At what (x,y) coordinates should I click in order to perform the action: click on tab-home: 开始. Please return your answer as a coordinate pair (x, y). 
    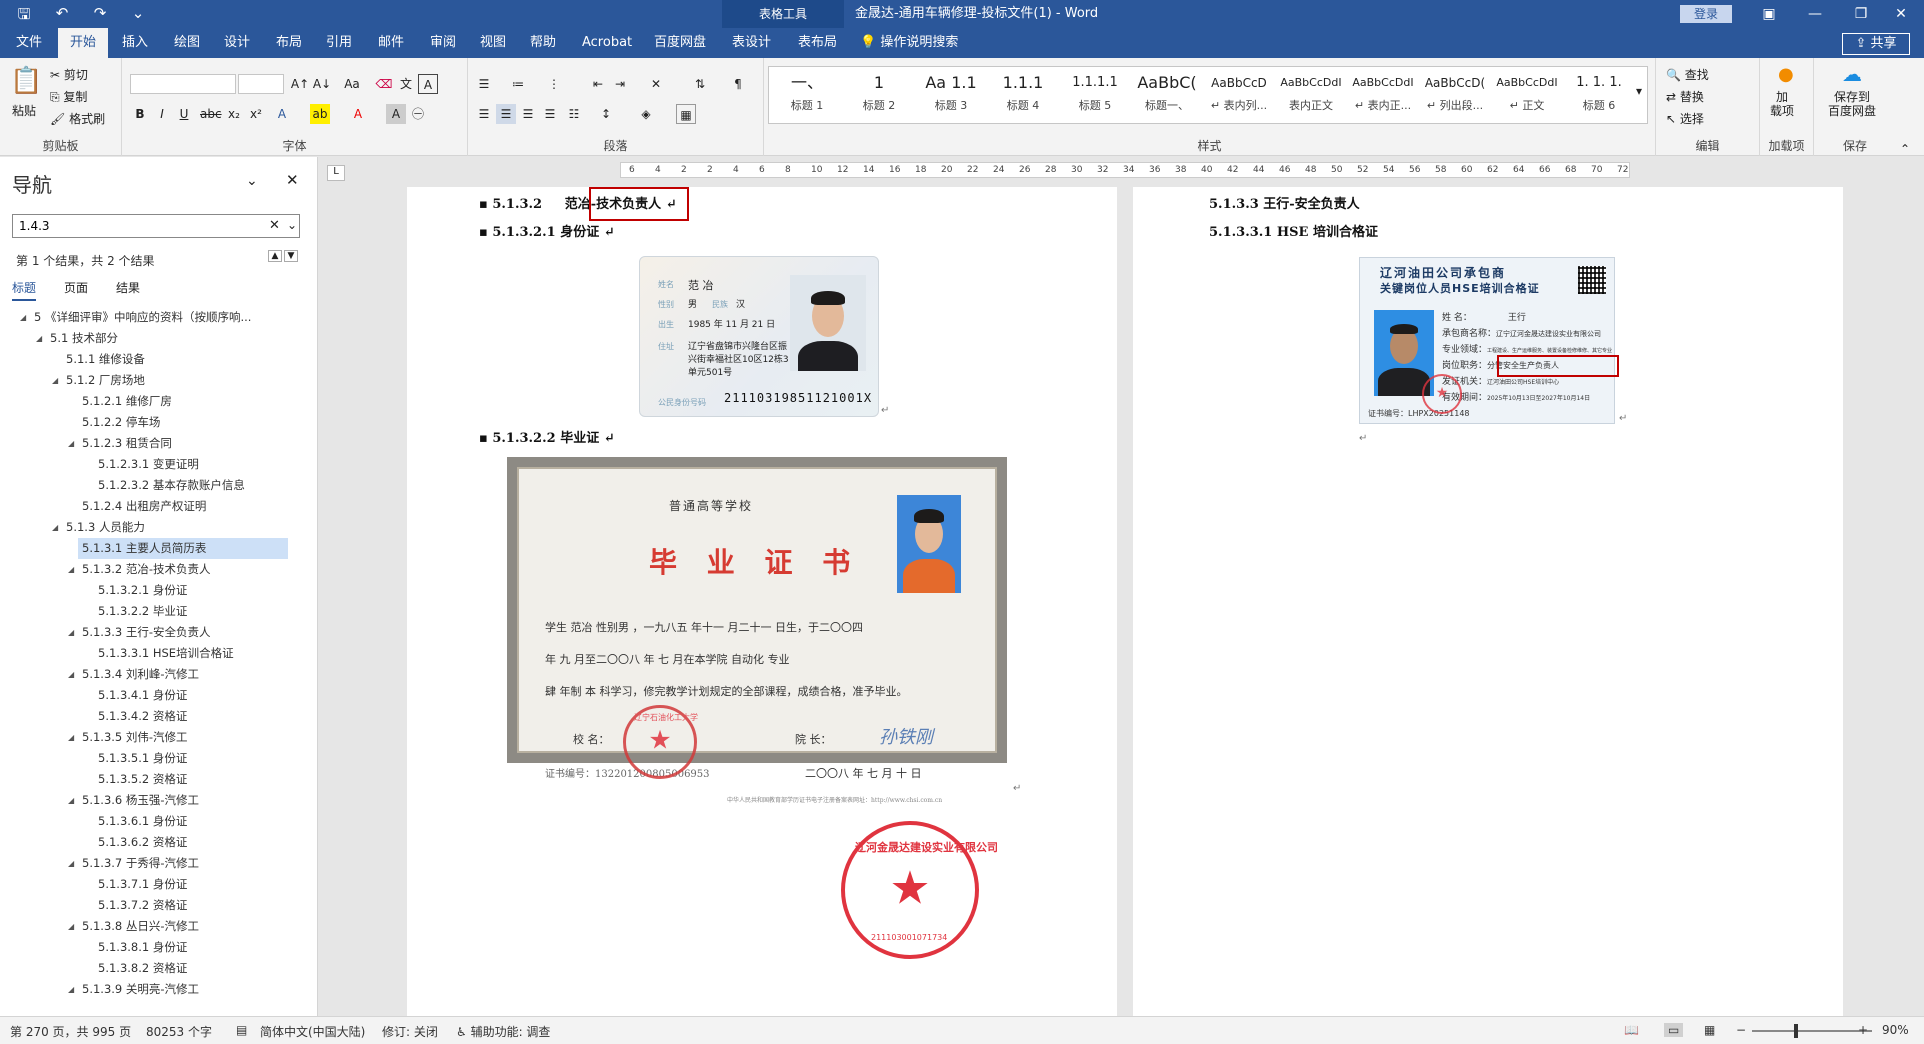
    Looking at the image, I should click on (83, 43).